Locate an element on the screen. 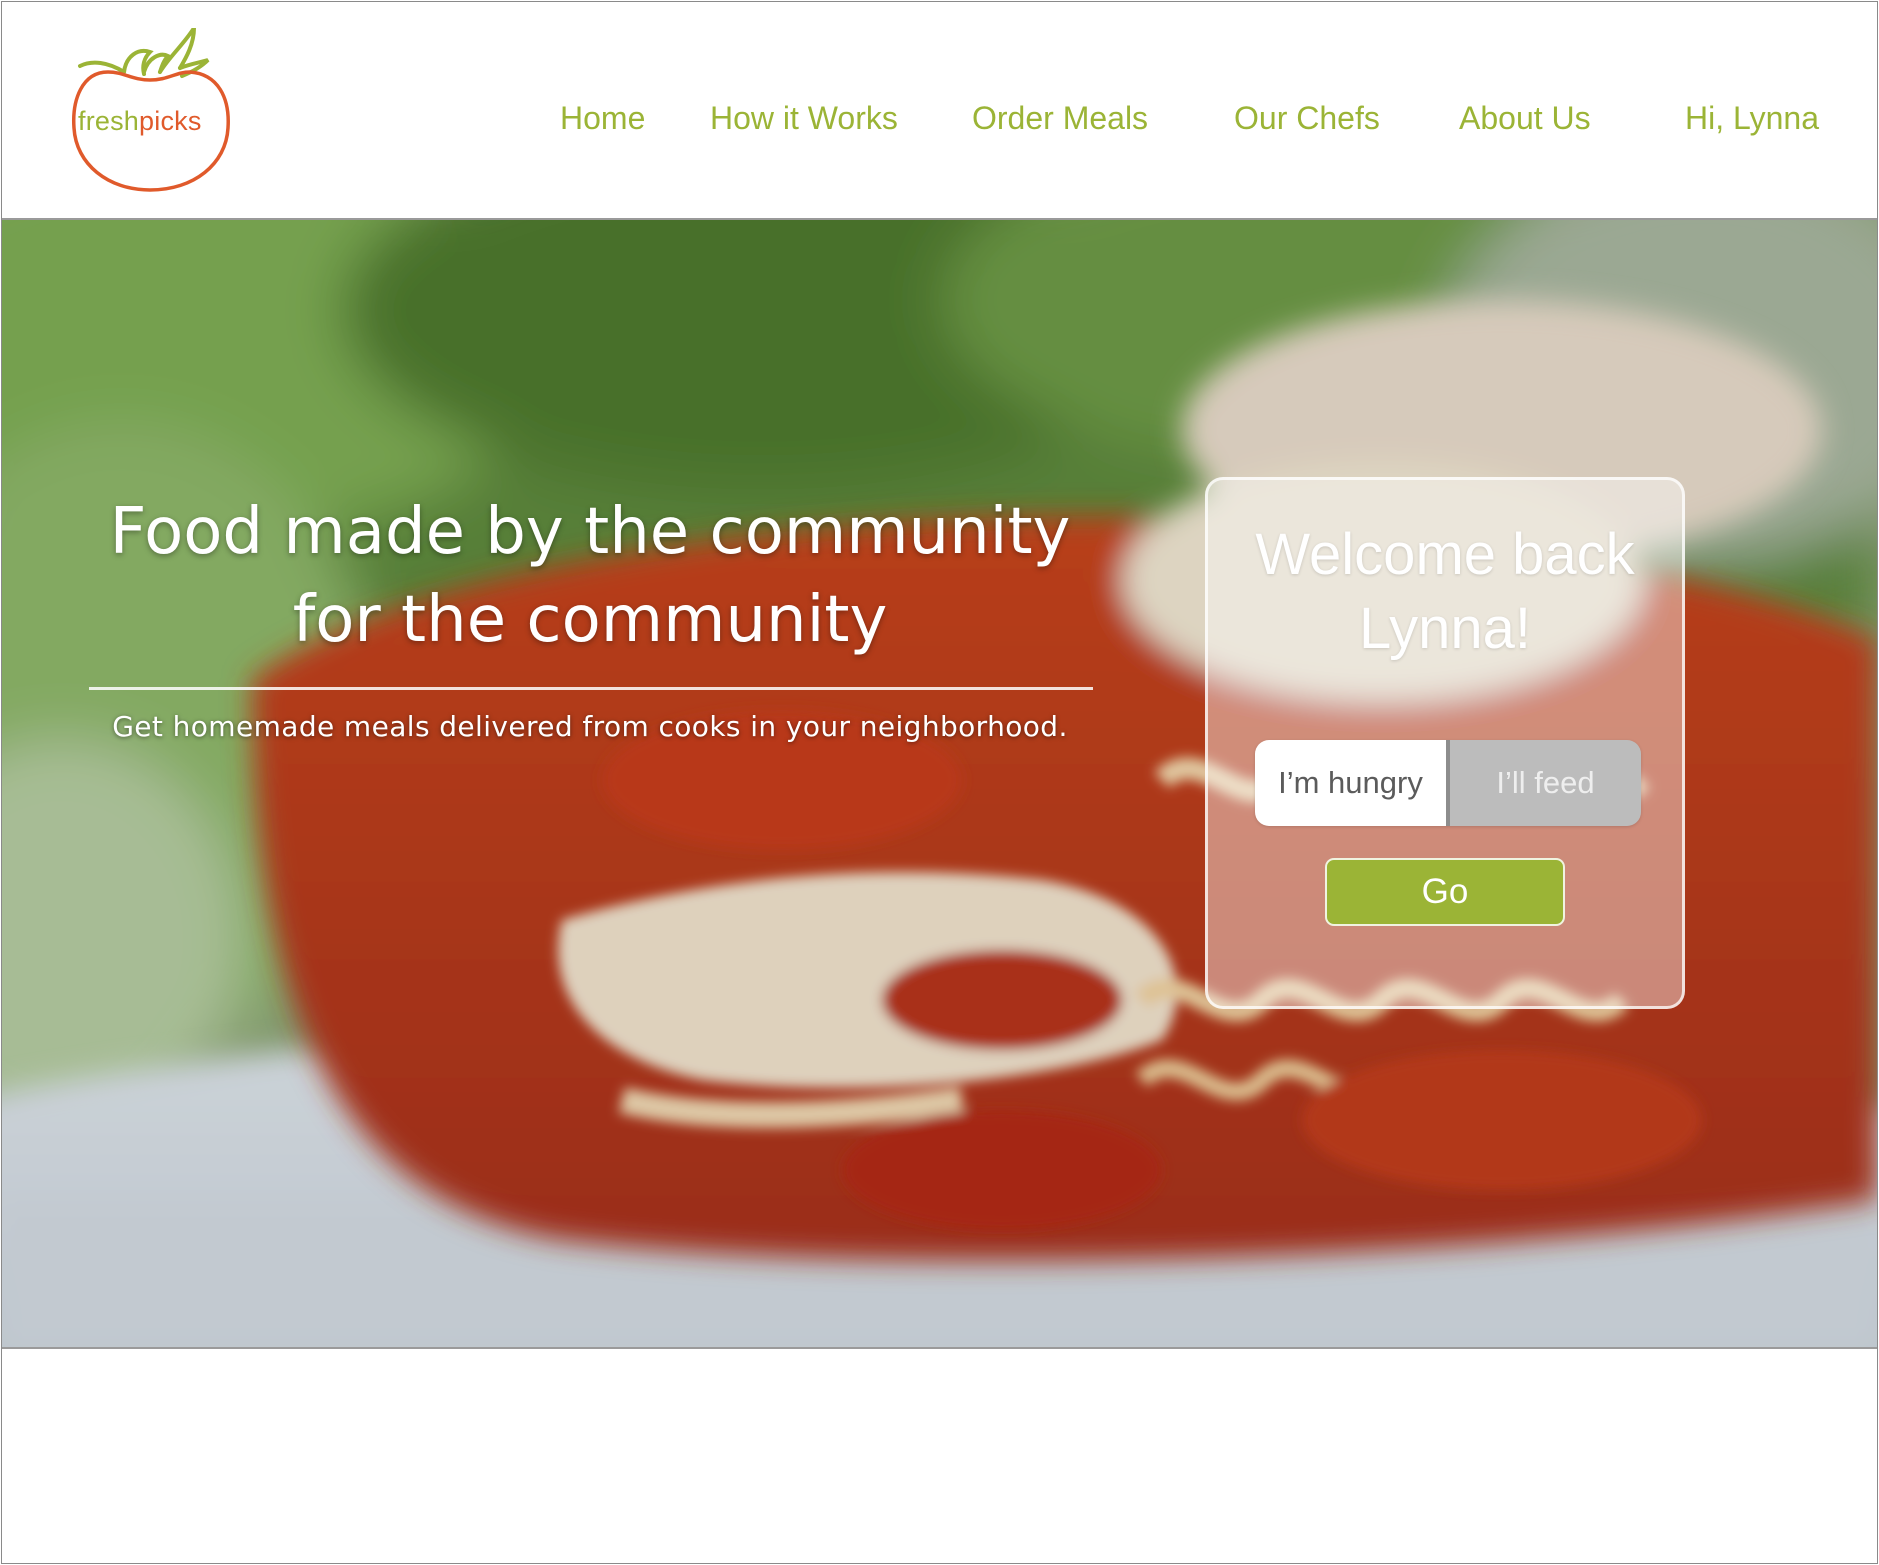  freshpicks-logo: freshpicks is located at coordinates (150, 111).